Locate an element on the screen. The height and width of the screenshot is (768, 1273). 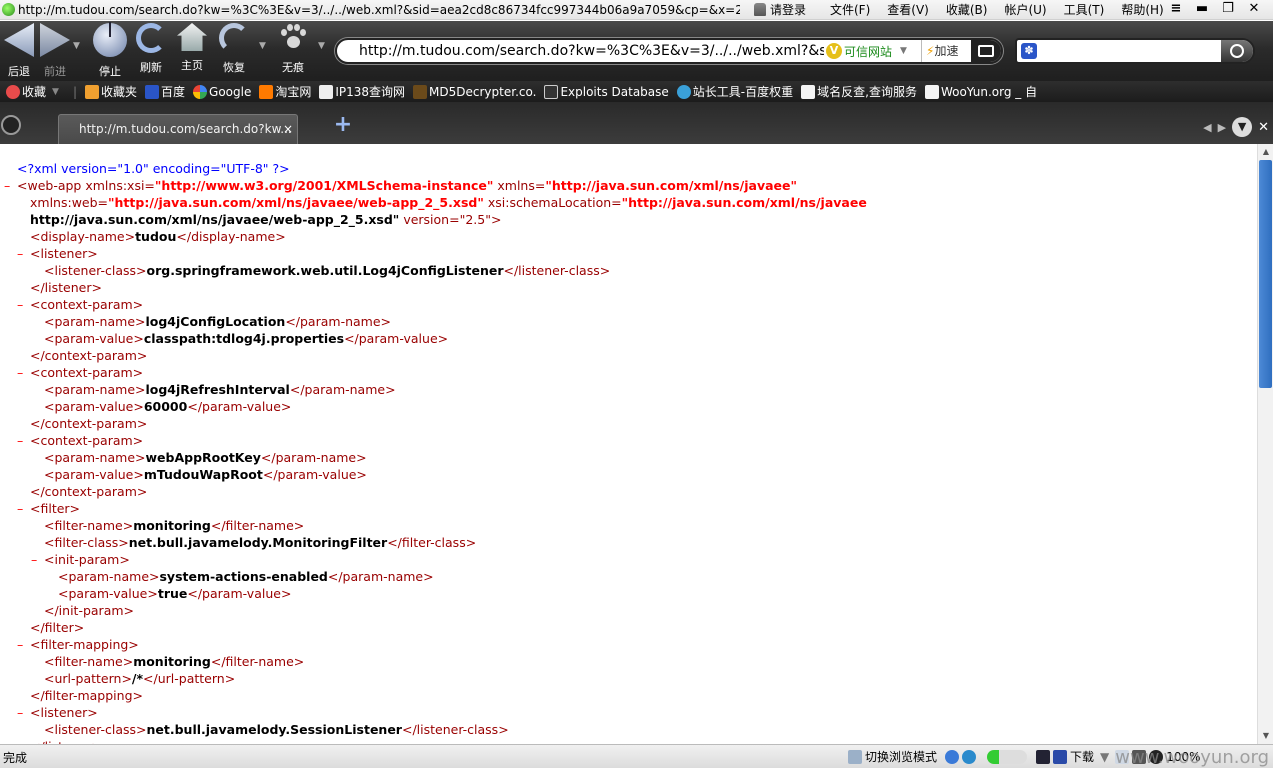
verified-icon: V is located at coordinates (834, 51).